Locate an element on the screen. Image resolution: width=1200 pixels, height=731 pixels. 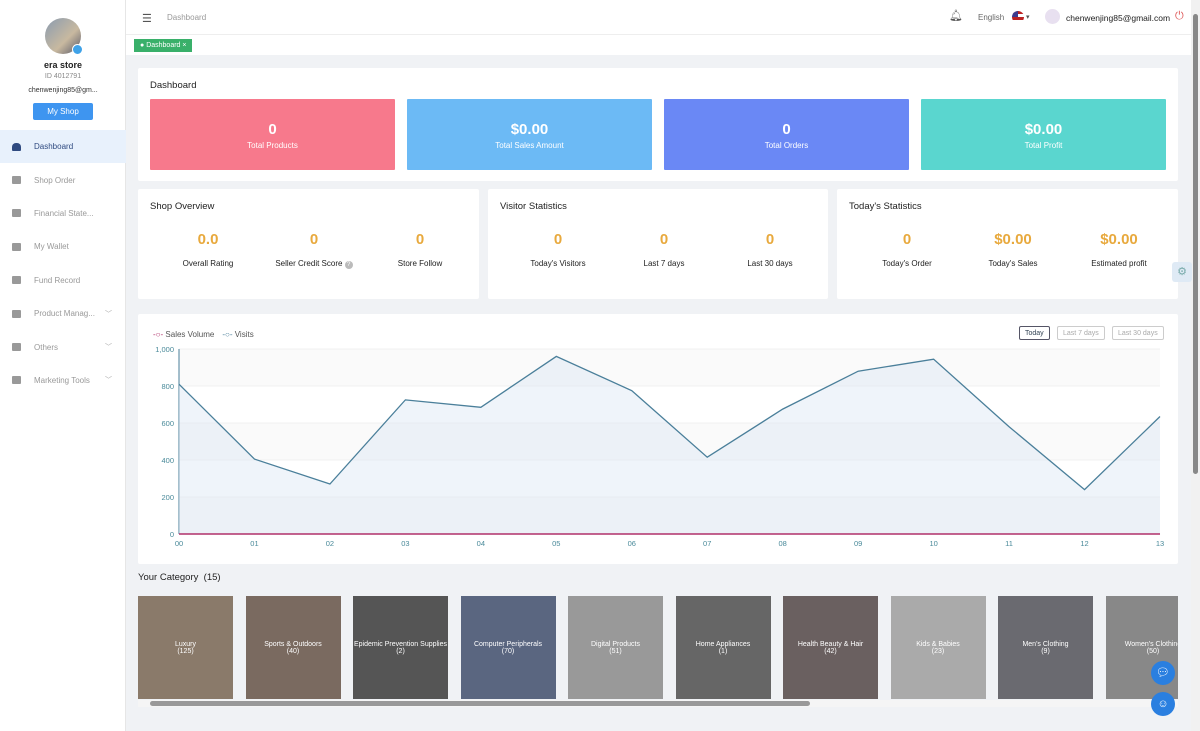
metric: 0 Last 7 days is located at coordinates (664, 249).